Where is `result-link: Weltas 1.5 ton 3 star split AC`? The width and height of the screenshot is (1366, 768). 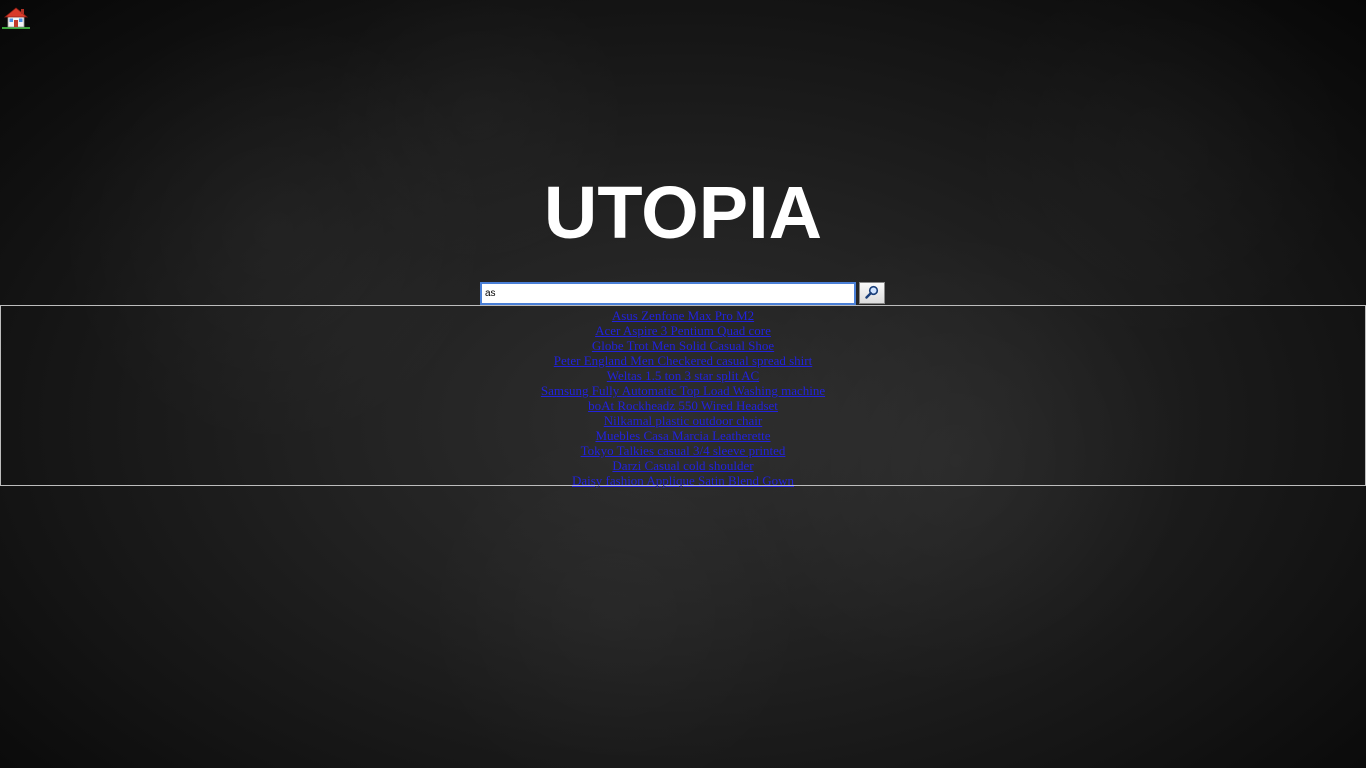 result-link: Weltas 1.5 ton 3 star split AC is located at coordinates (683, 375).